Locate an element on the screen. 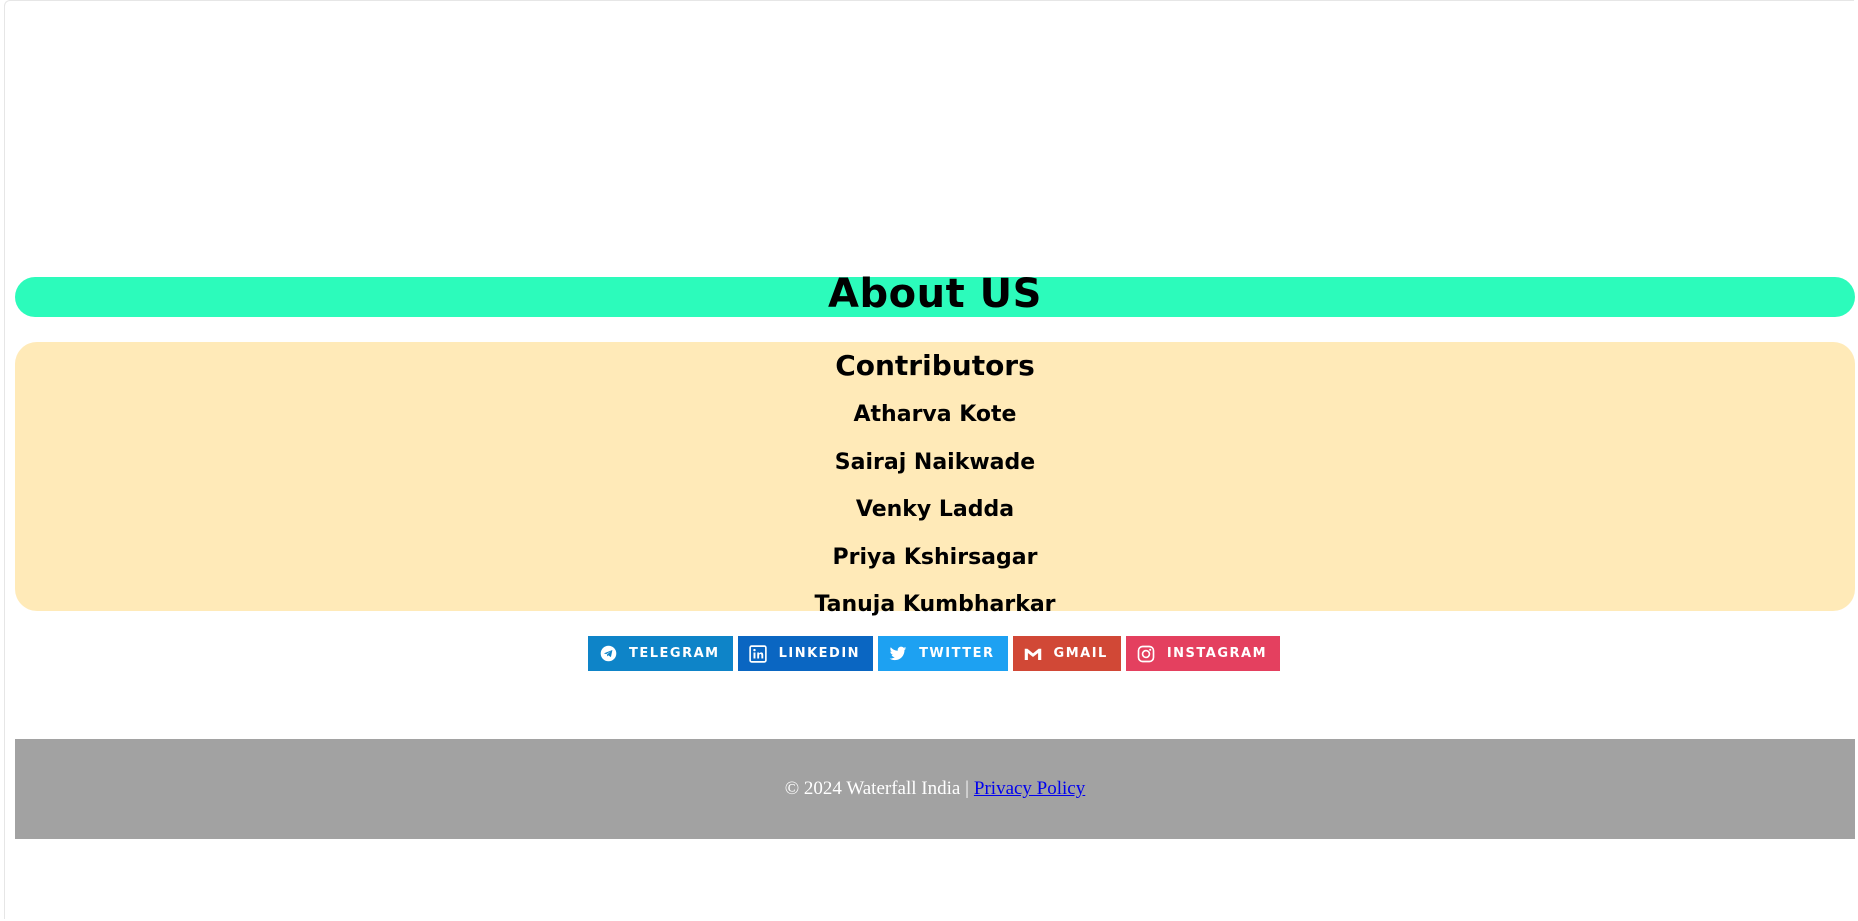  contributor-name: Sairaj Naikwade is located at coordinates (935, 462).